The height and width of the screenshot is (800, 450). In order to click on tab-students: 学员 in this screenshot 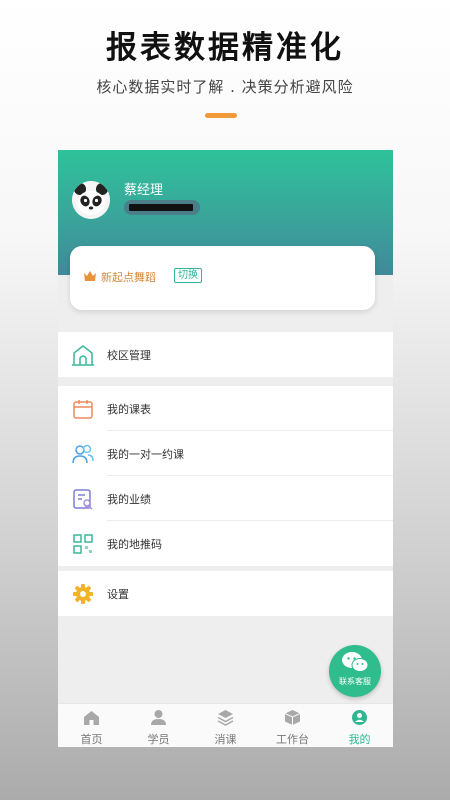, I will do `click(158, 725)`.